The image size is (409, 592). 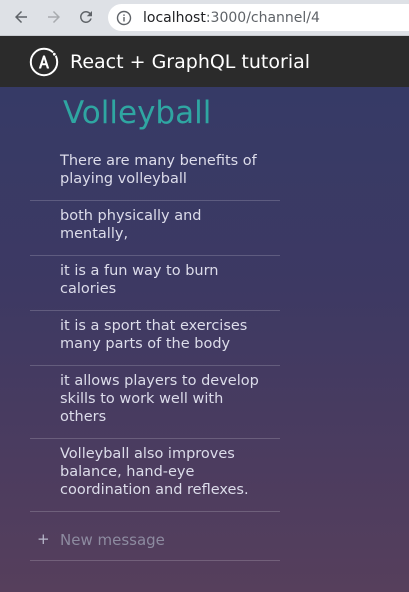 I want to click on message-item: it is a fun way to burn calories, so click(x=155, y=283).